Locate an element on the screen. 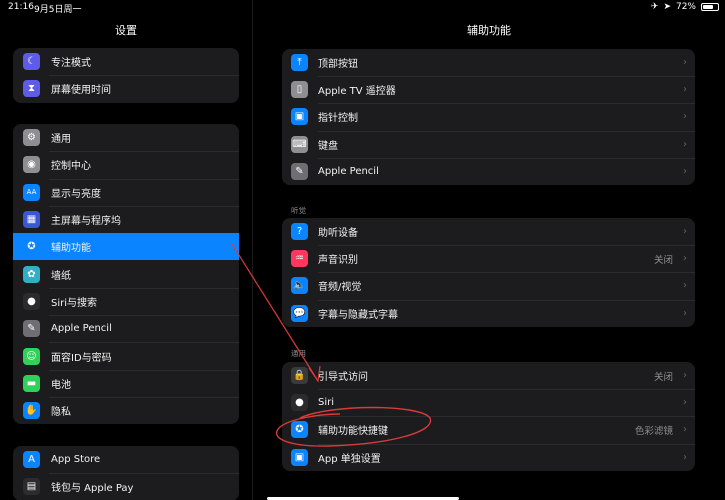  flower-icon: ✿ is located at coordinates (31, 274).